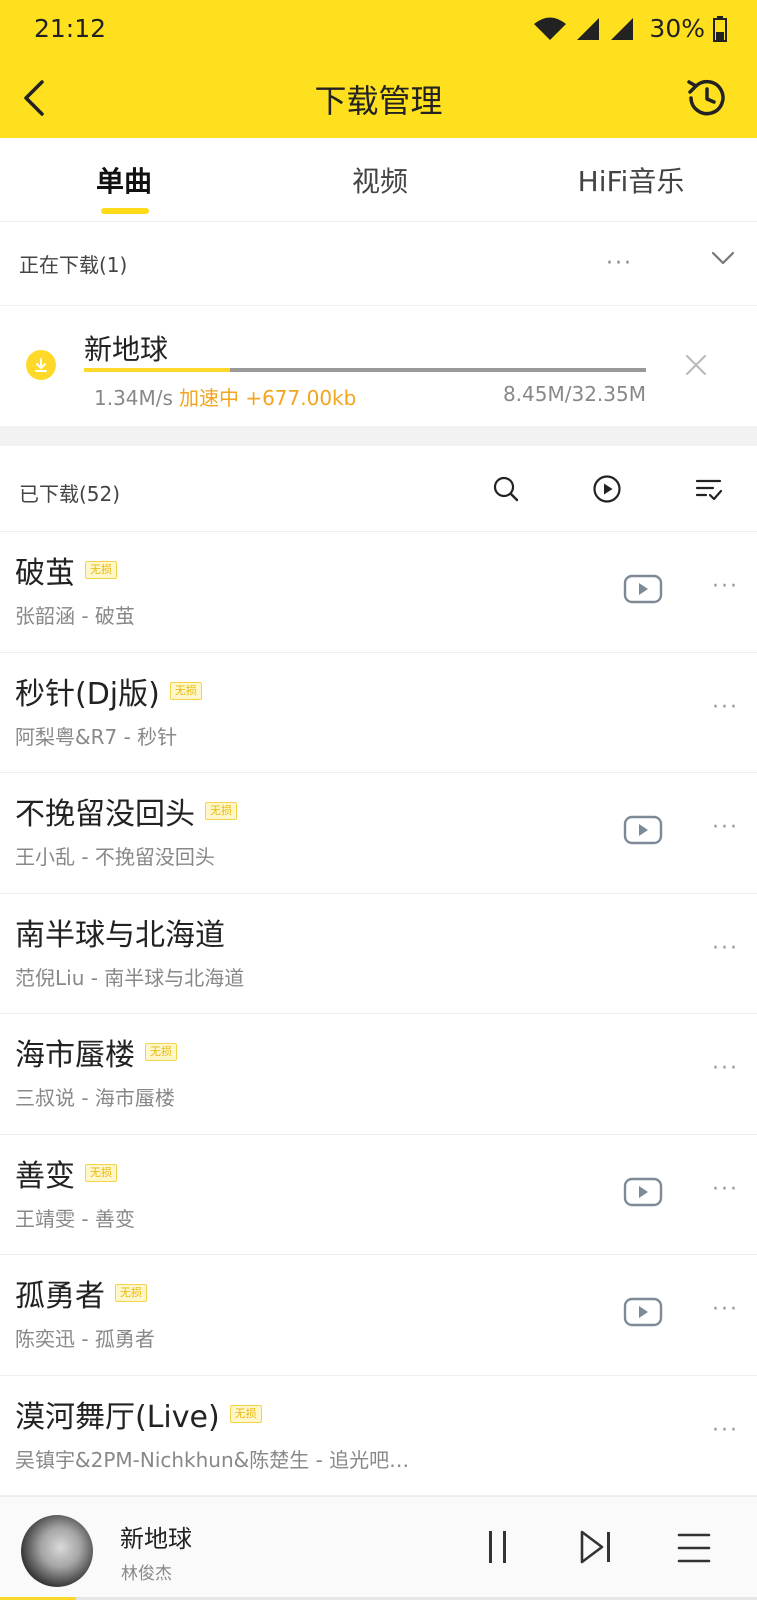  I want to click on downloading-title: 正在下载(1), so click(73, 265).